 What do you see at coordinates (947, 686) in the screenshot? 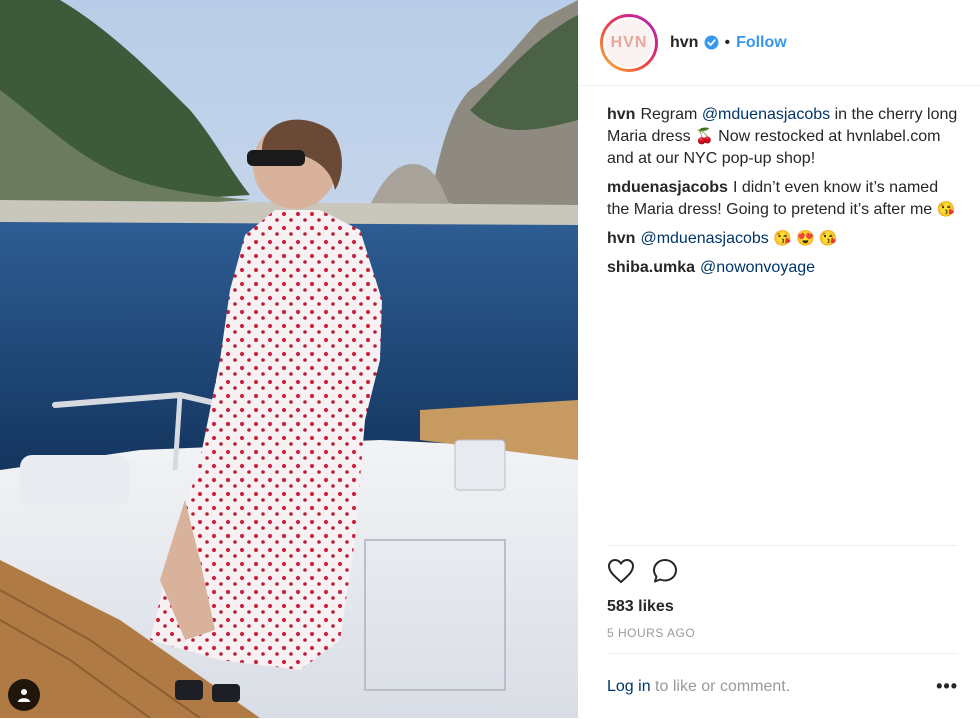
I see `more-options-icon: •••` at bounding box center [947, 686].